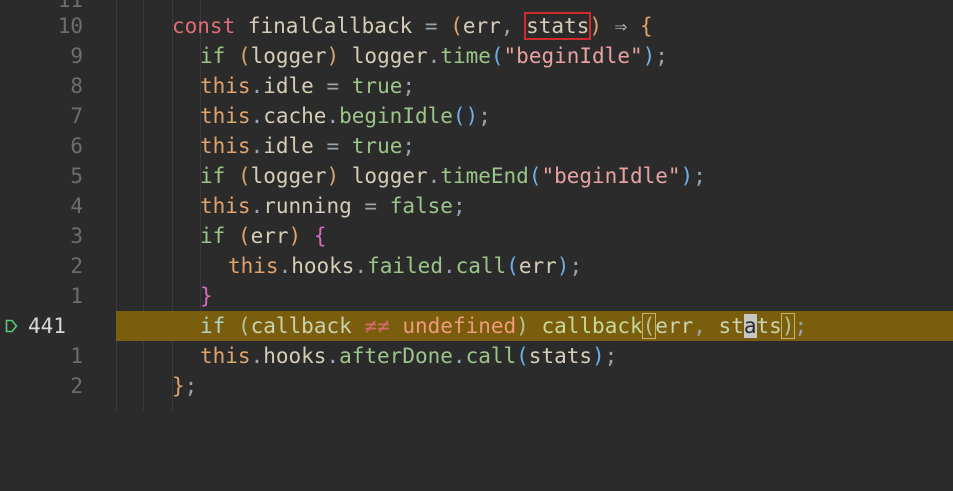 Image resolution: width=953 pixels, height=491 pixels. Describe the element at coordinates (11, 326) in the screenshot. I see `debug-stop-marker-icon` at that location.